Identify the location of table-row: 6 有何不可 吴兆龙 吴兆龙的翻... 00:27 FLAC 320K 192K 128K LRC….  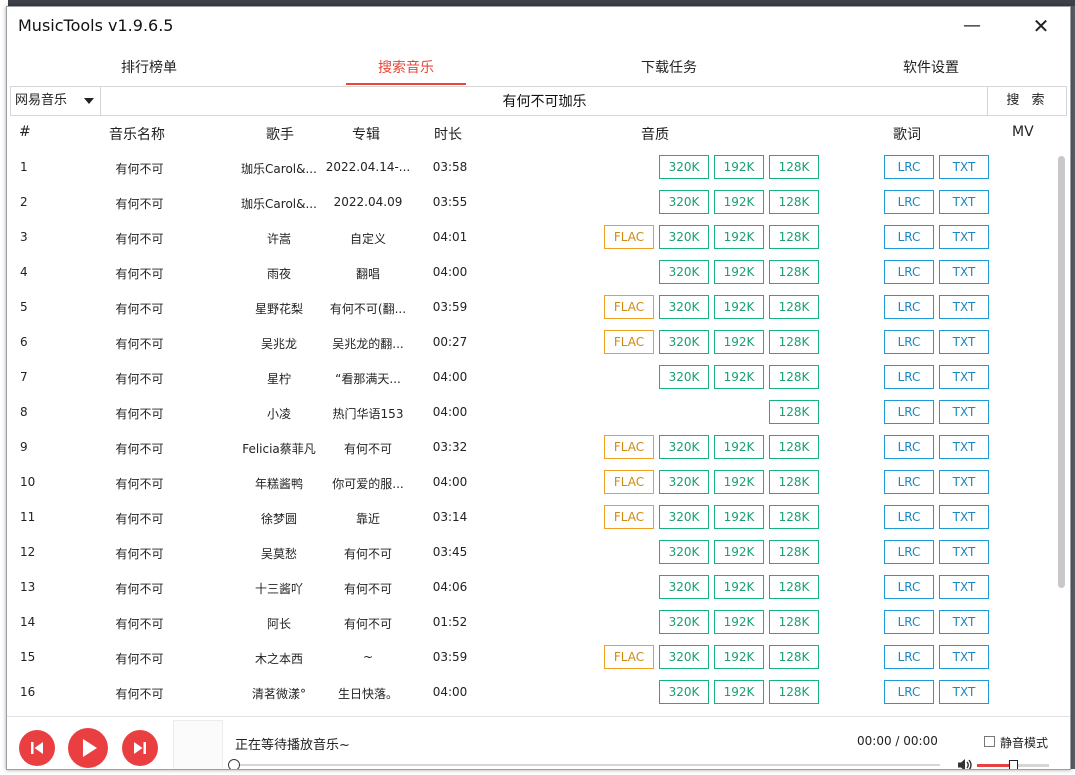
(532, 342).